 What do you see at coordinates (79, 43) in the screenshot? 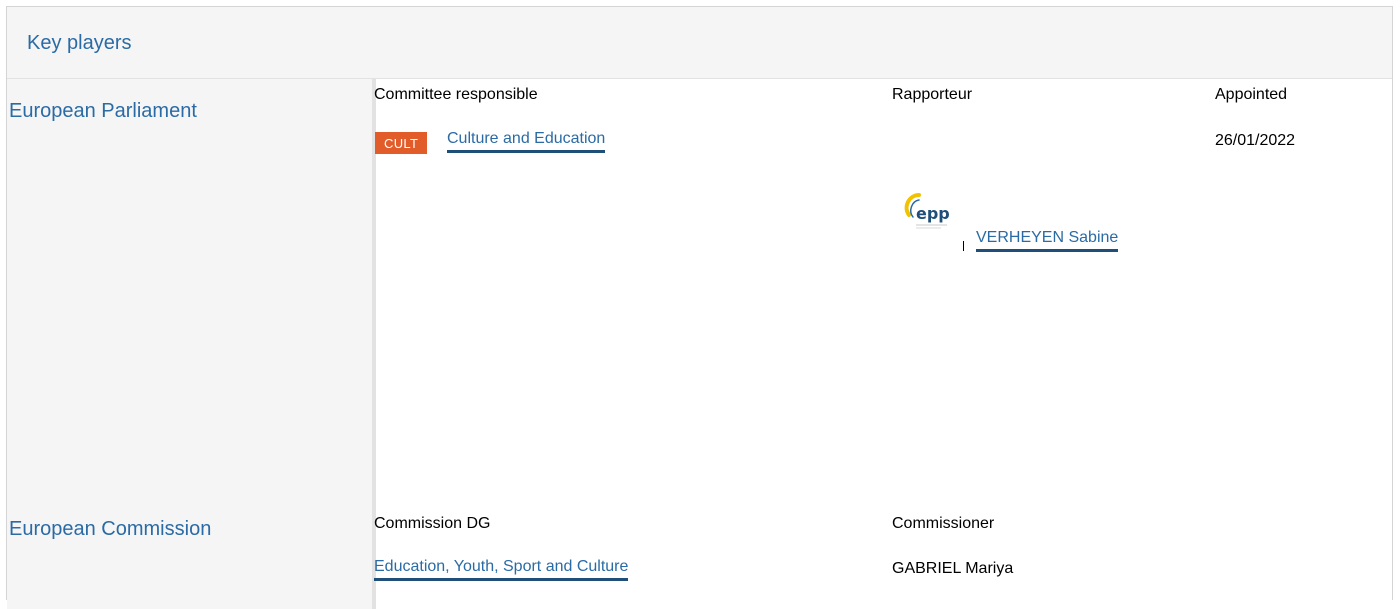
I see `panel-title: Key players` at bounding box center [79, 43].